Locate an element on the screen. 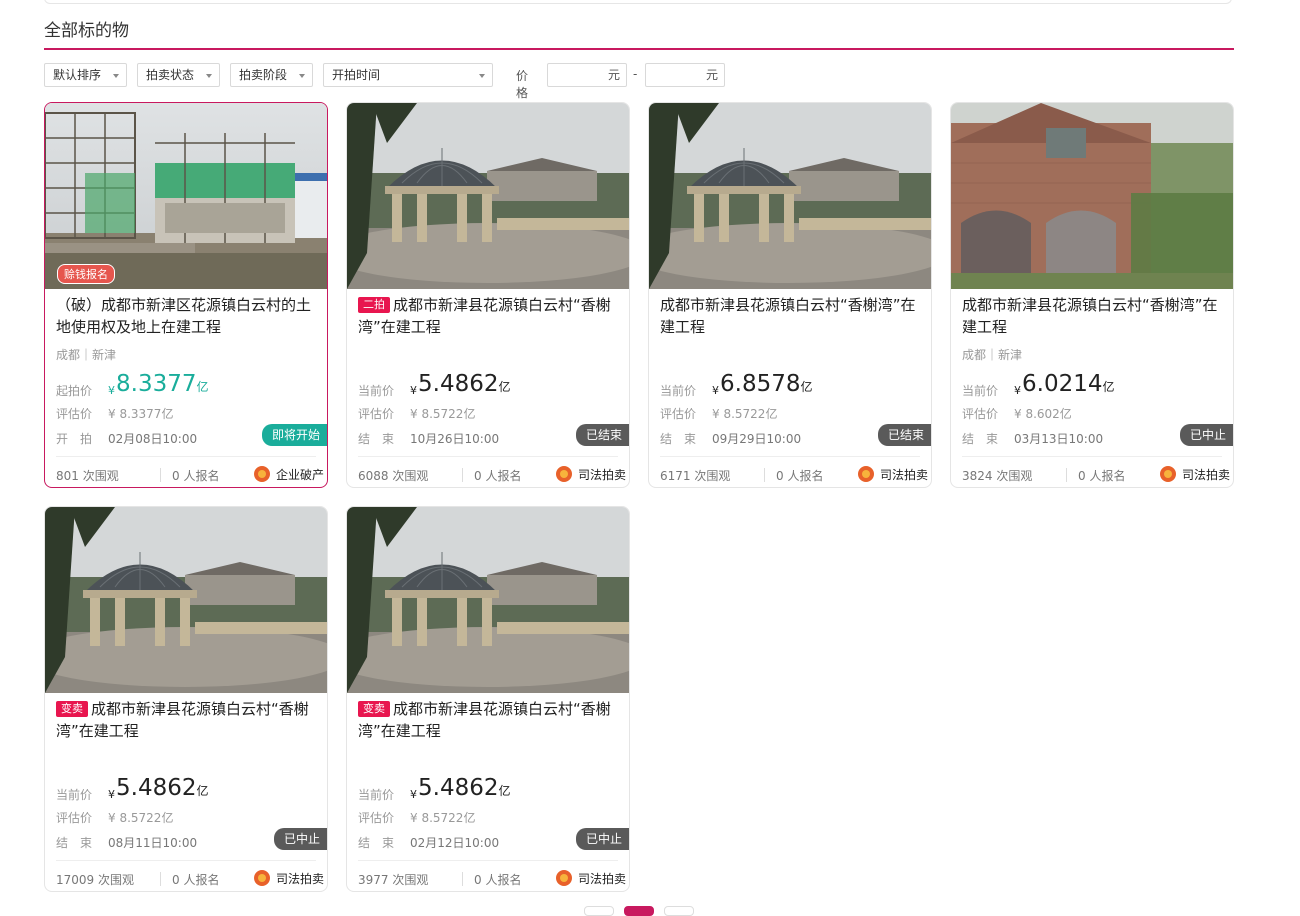  card-title: （破）成都市新津区花源镇白云村的土地使用权及地上在建工程 is located at coordinates (187, 316).